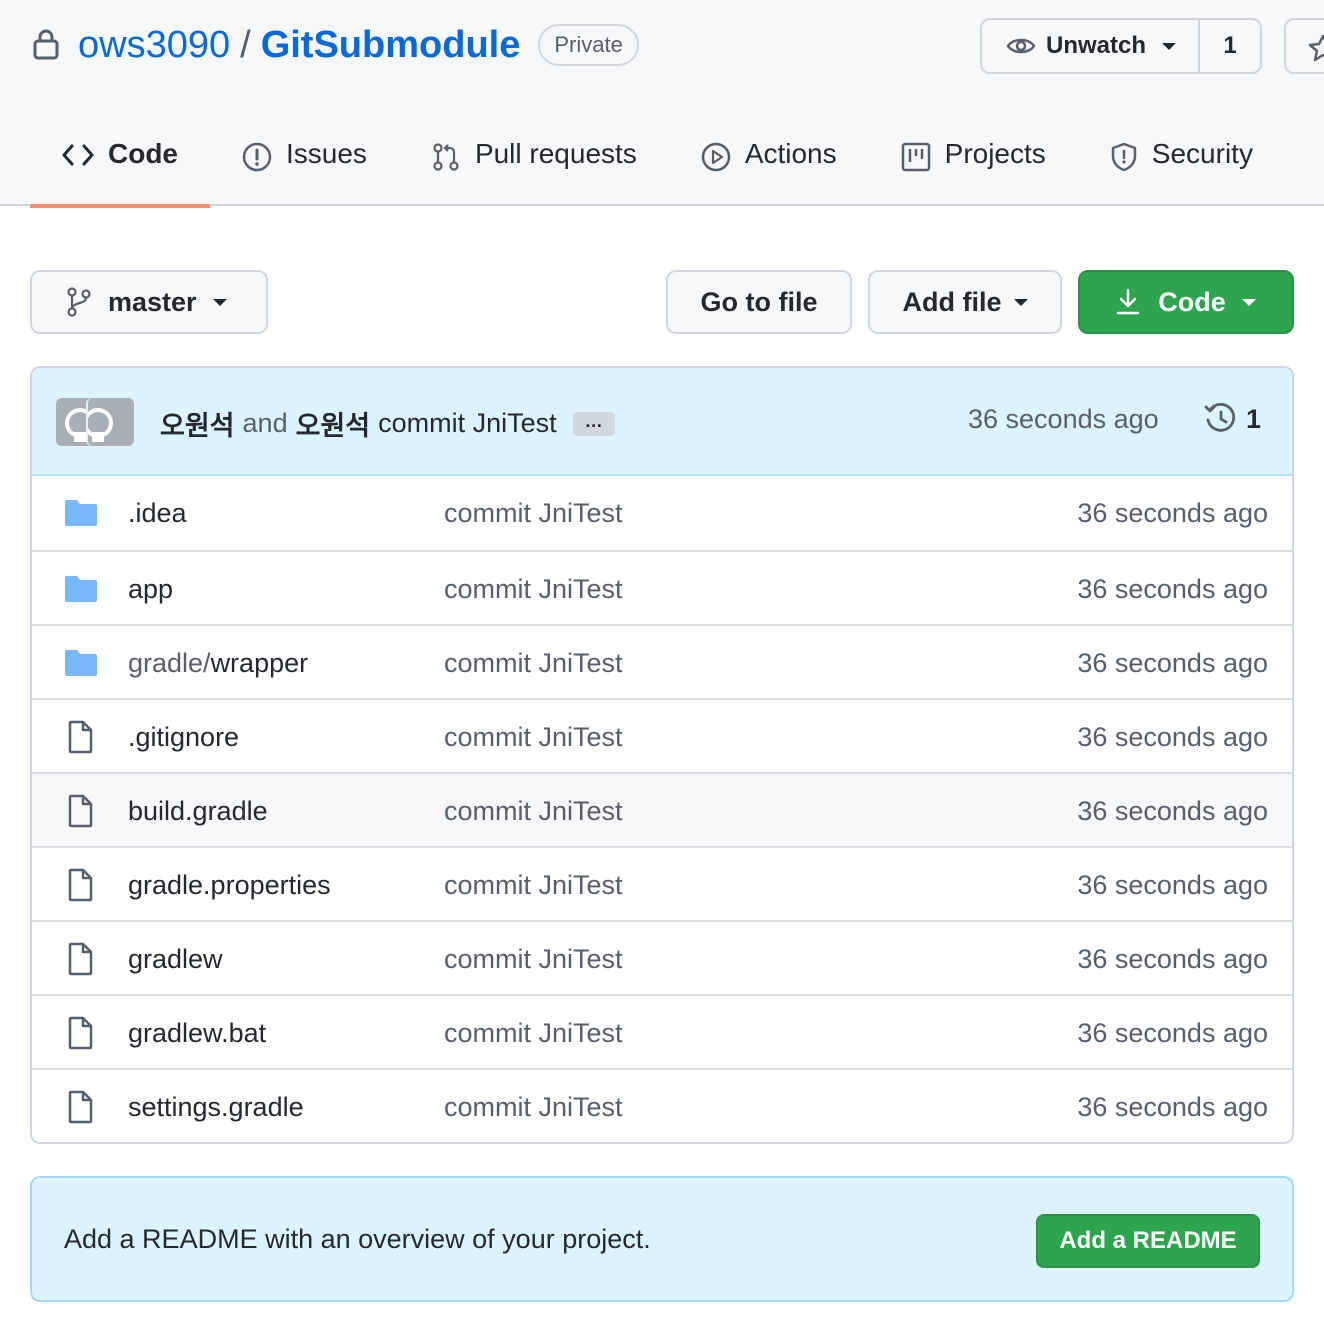 The image size is (1324, 1340). Describe the element at coordinates (1192, 301) in the screenshot. I see `code-button-label: Code` at that location.